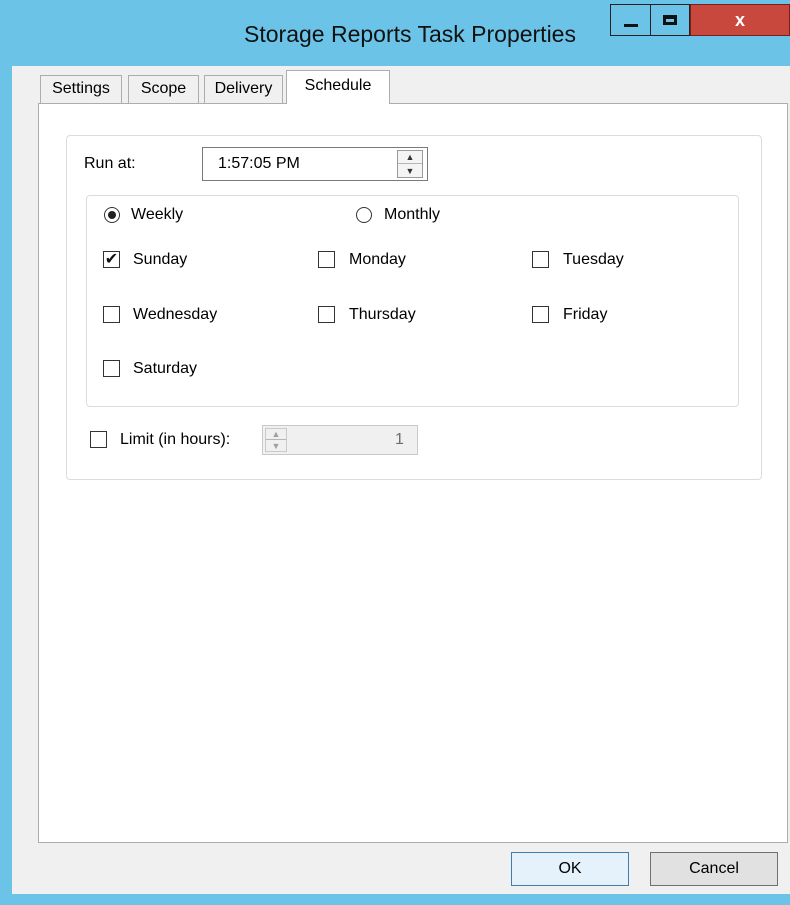 This screenshot has height=905, width=790. I want to click on tab-schedule: Schedule, so click(338, 87).